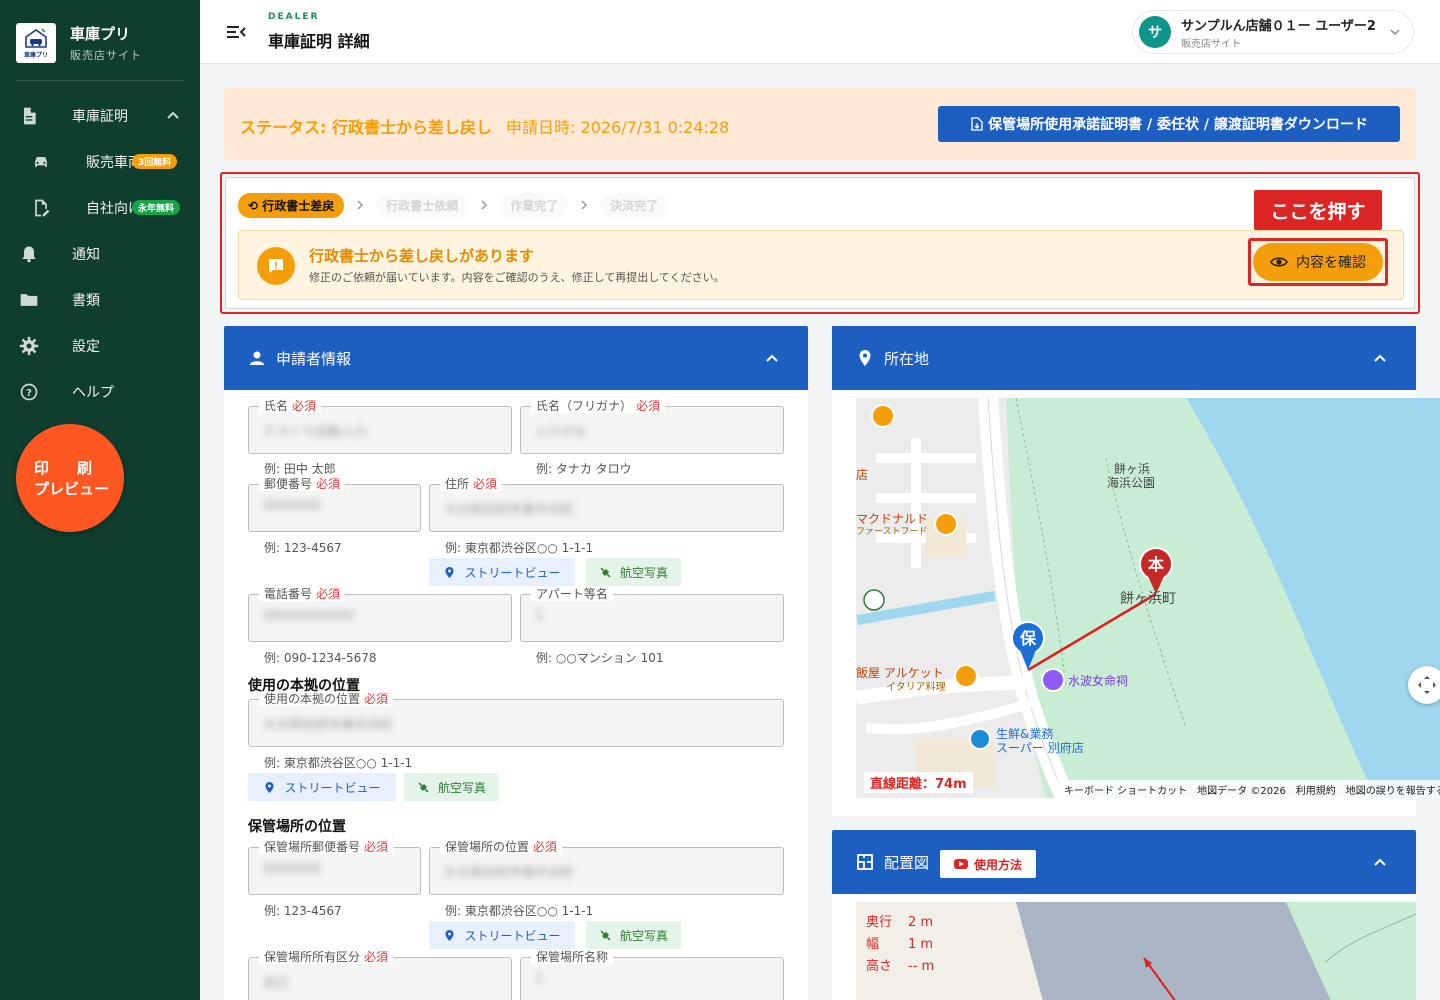 This screenshot has height=1000, width=1440. Describe the element at coordinates (977, 124) in the screenshot. I see `file-download-icon` at that location.